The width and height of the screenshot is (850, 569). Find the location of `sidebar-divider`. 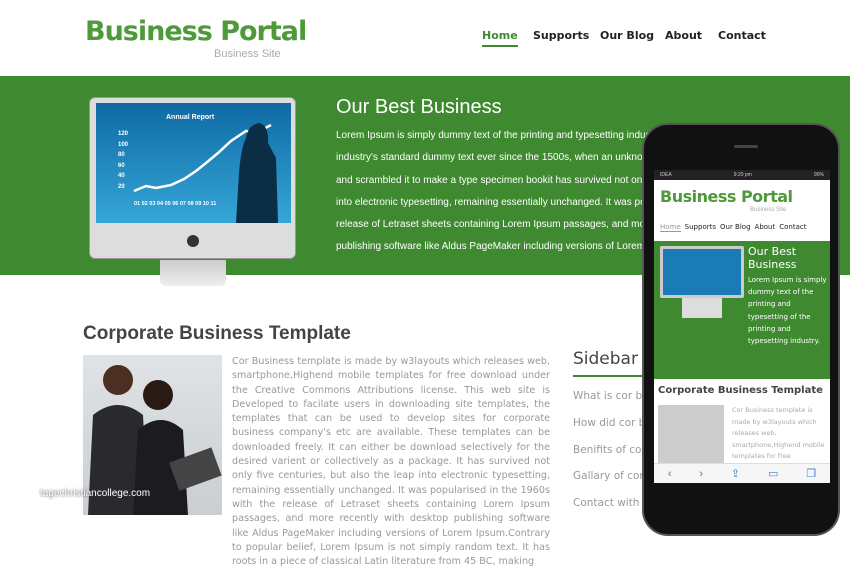

sidebar-divider is located at coordinates (613, 376).